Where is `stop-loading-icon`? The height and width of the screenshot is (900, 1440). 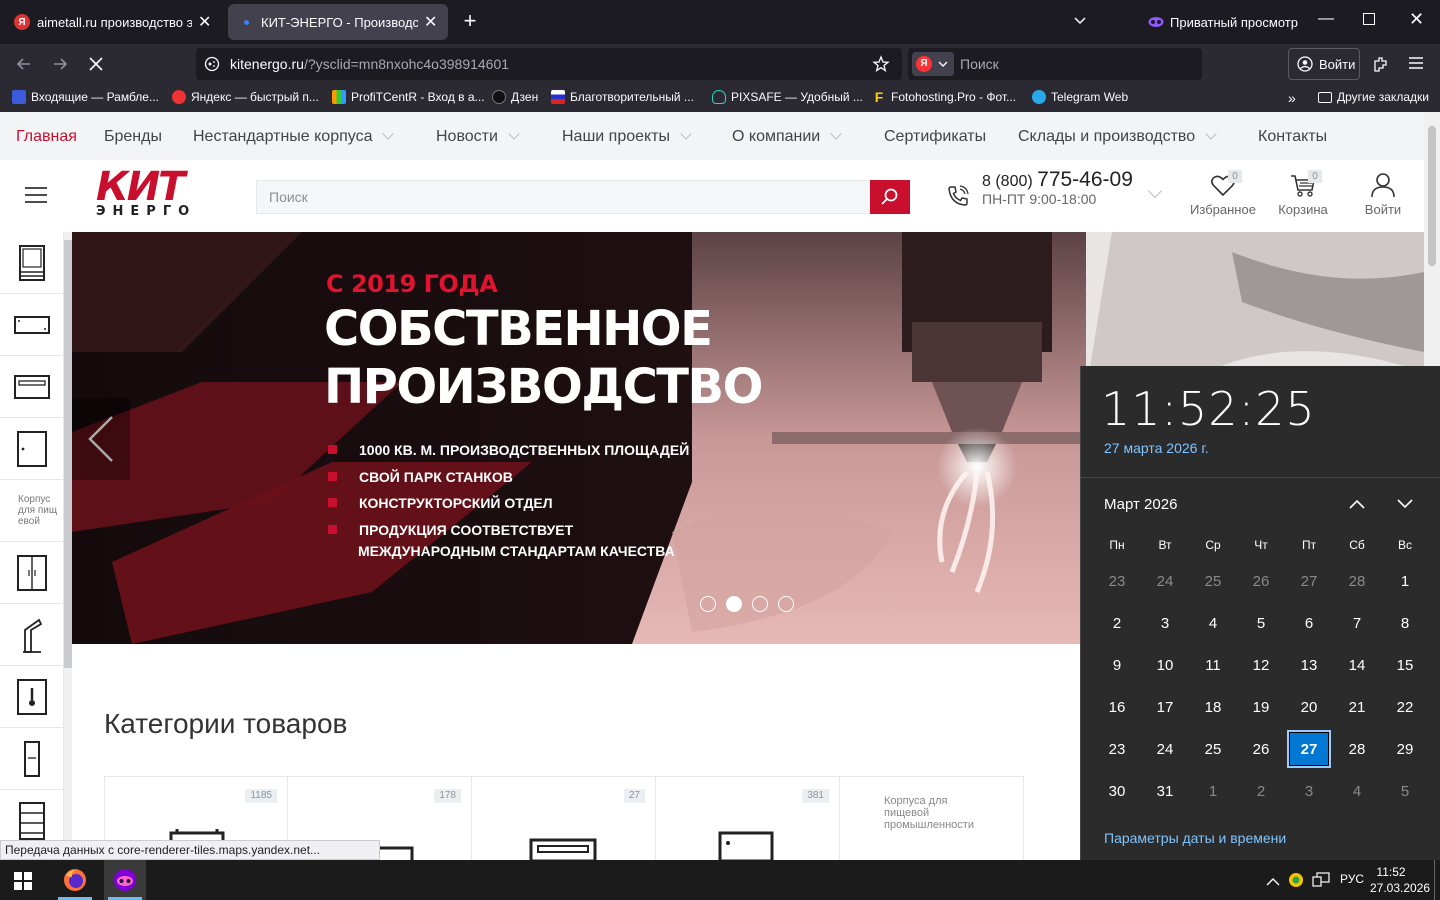
stop-loading-icon is located at coordinates (96, 64).